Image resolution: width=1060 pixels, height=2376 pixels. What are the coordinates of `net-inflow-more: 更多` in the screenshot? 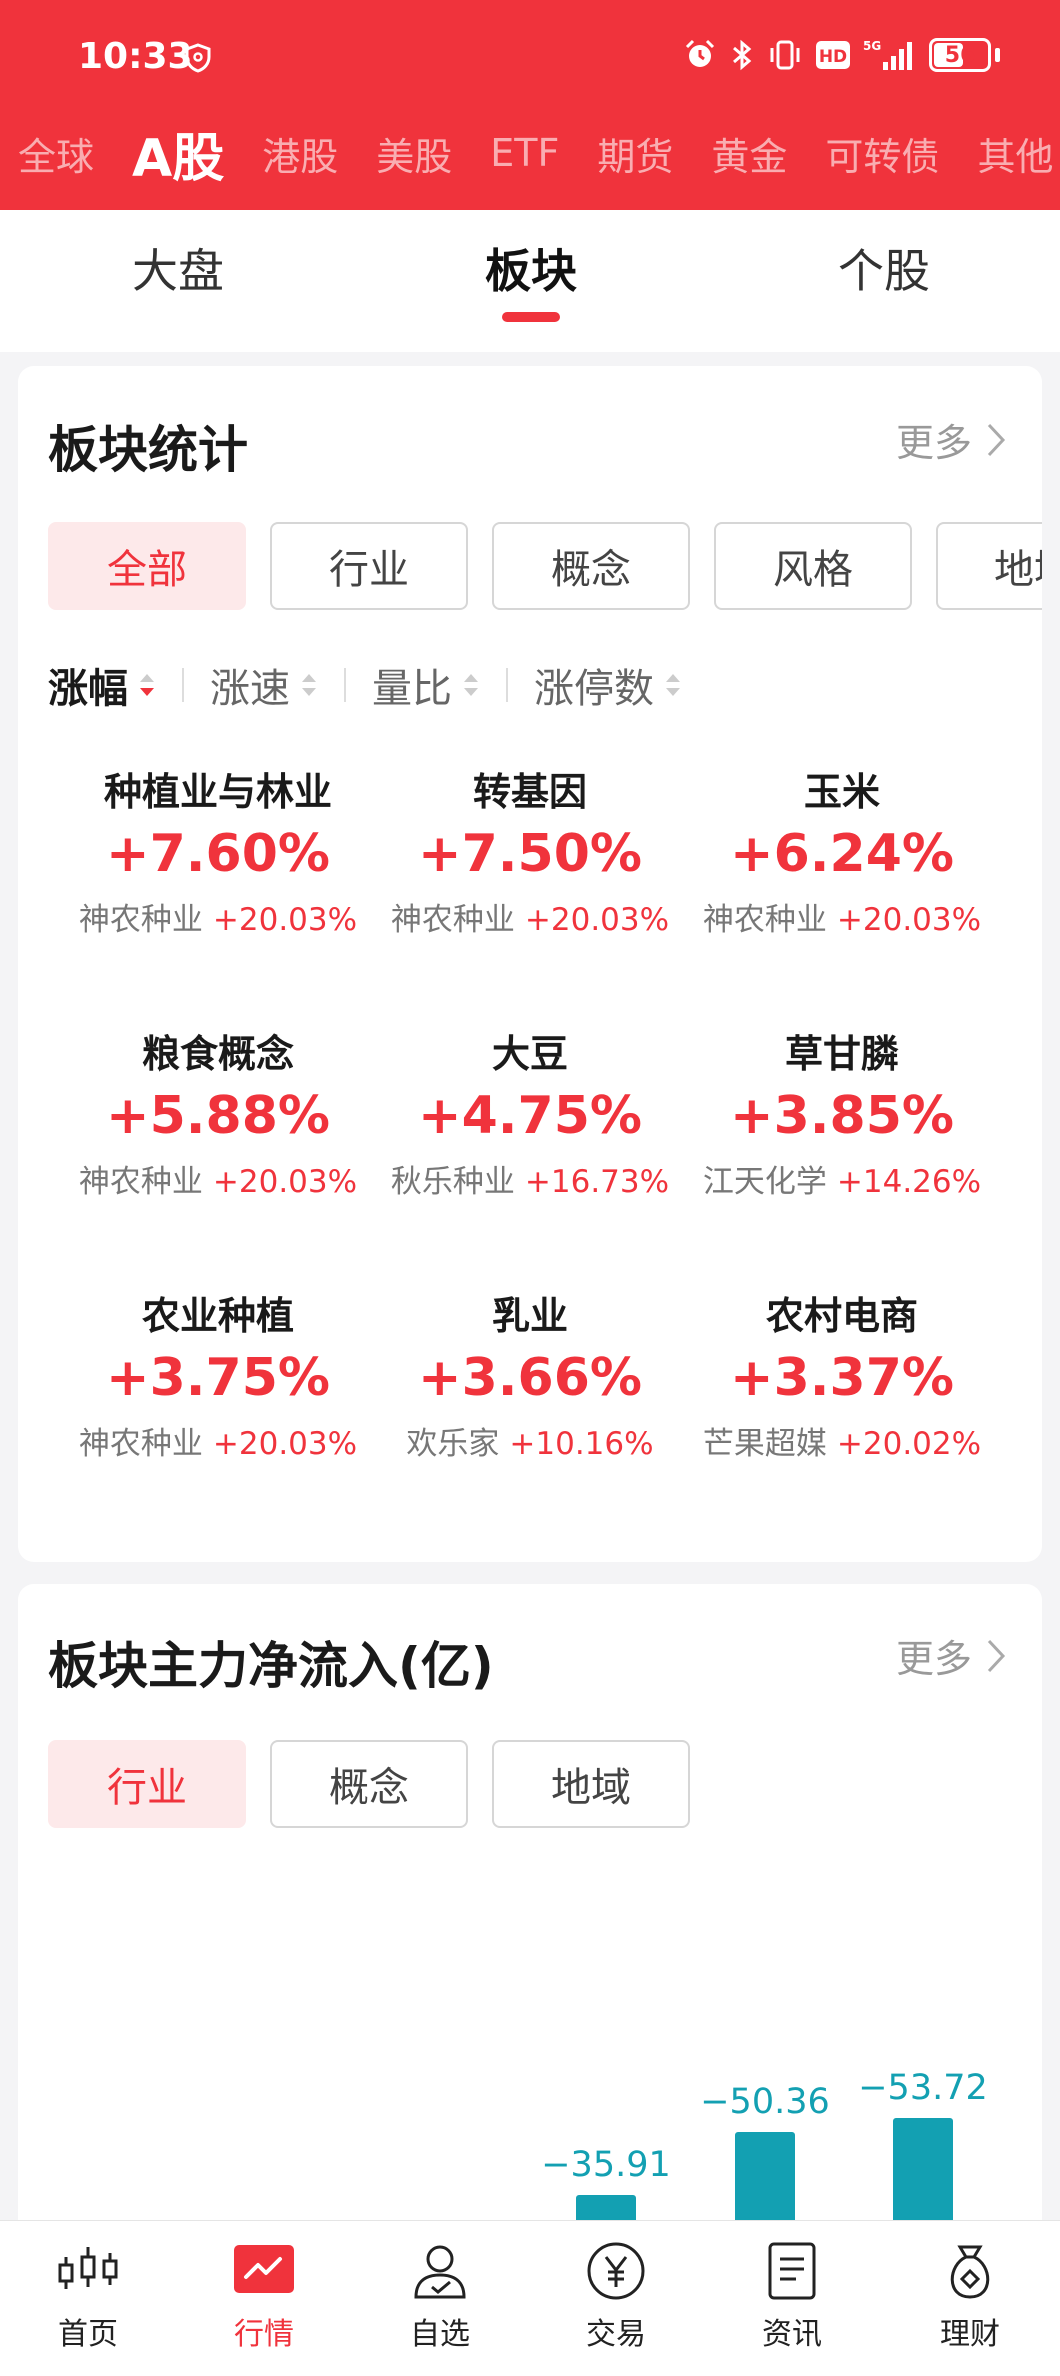 It's located at (951, 1655).